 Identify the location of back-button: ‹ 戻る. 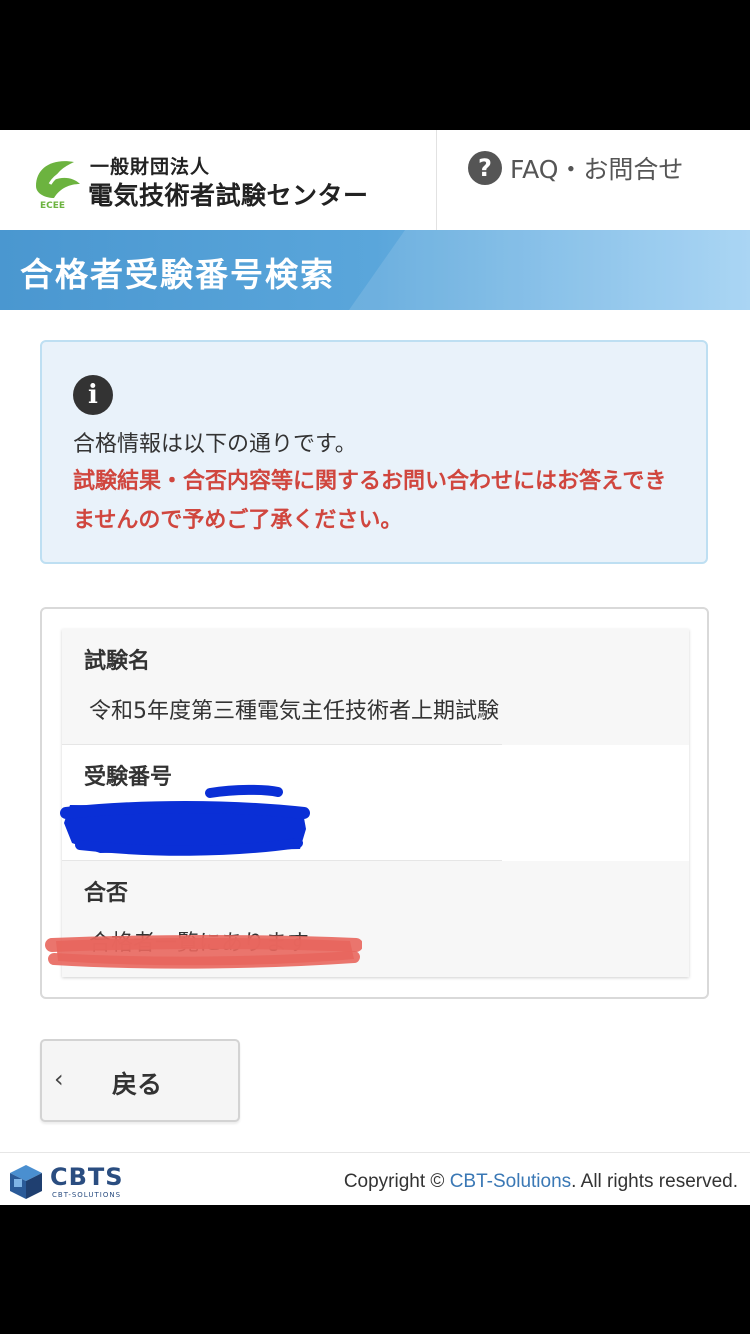
(140, 1080).